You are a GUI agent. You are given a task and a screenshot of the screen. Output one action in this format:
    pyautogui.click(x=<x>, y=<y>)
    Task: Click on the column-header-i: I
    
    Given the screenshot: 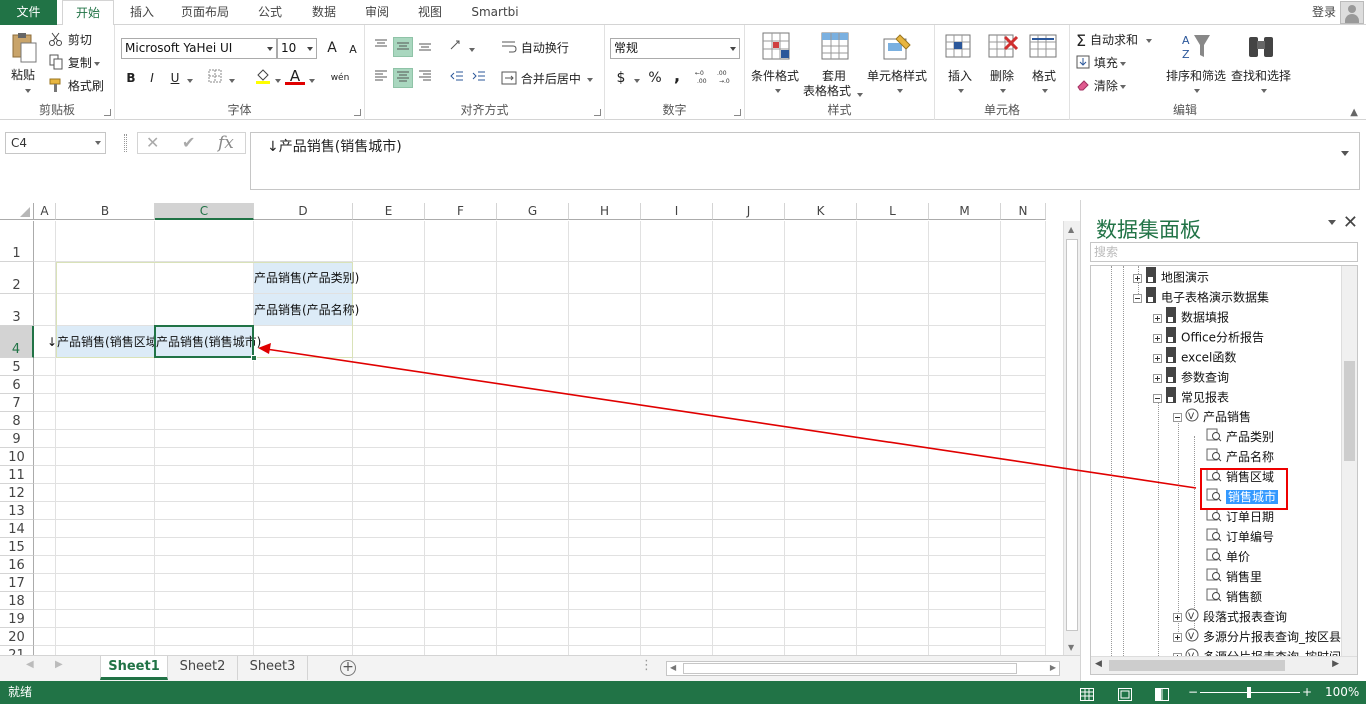 What is the action you would take?
    pyautogui.click(x=677, y=211)
    